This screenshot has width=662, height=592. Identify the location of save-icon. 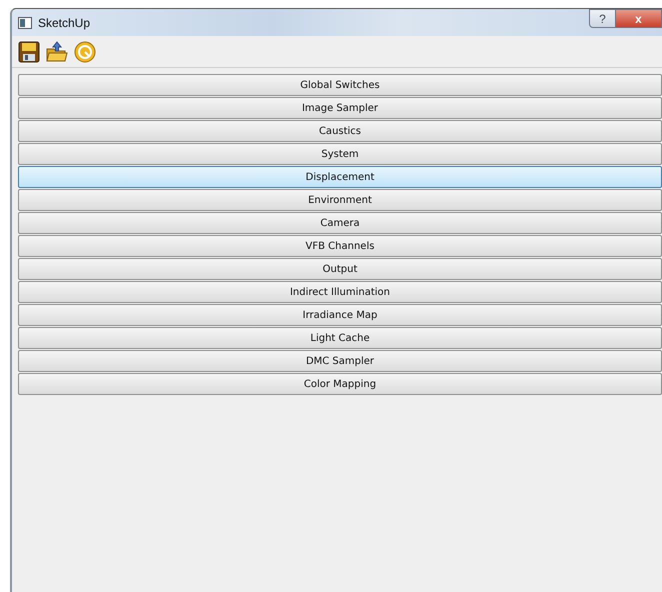
(29, 52).